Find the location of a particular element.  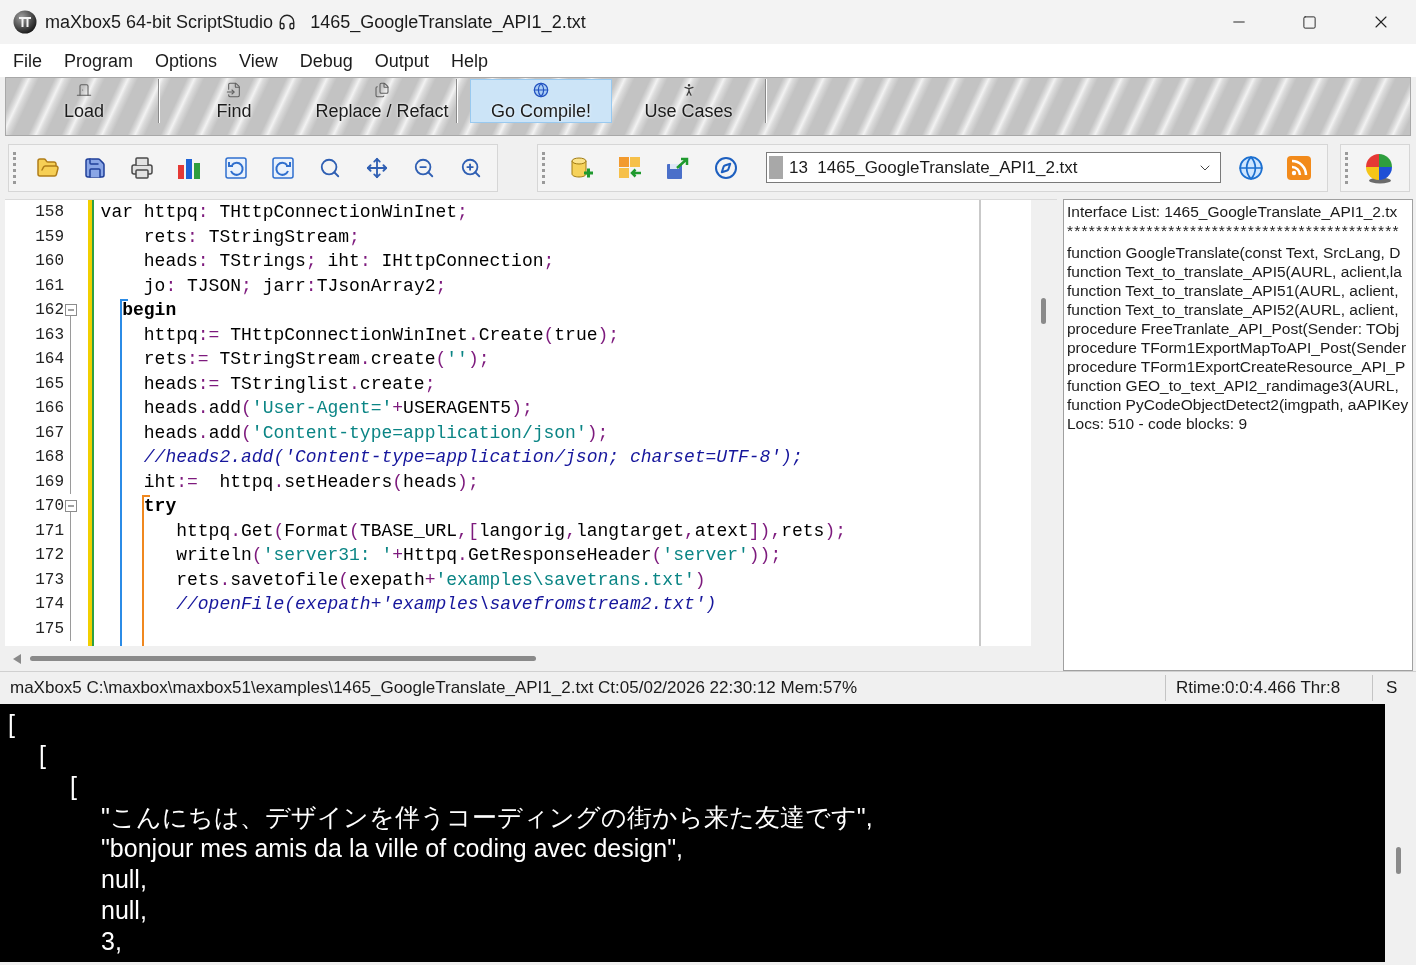

line-number: 164 is located at coordinates (49, 359).